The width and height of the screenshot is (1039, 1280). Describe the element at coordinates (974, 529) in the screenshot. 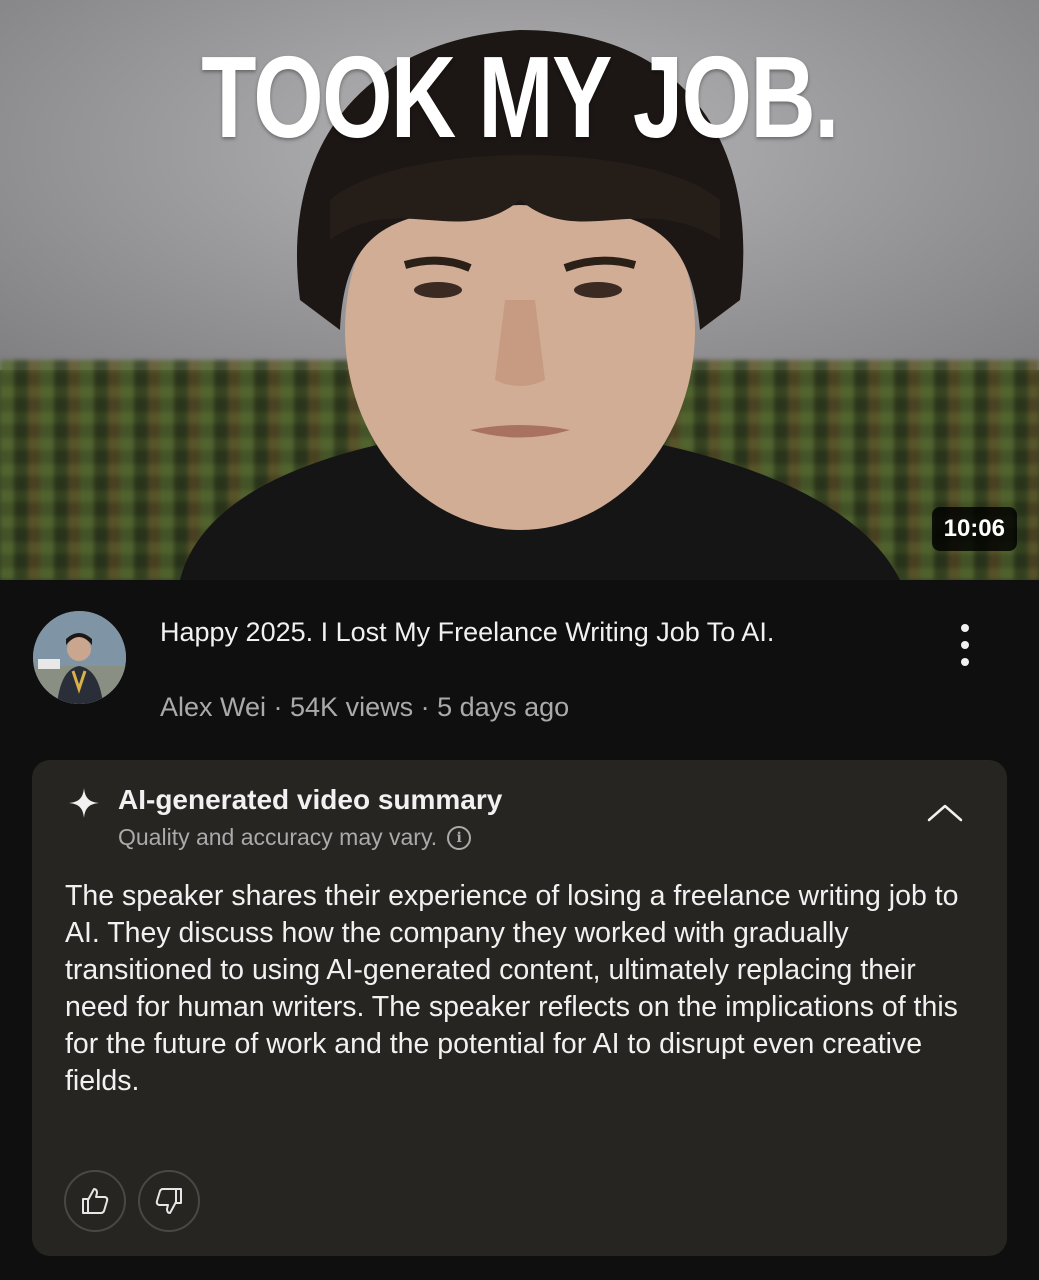

I see `video-duration-badge: 10:06` at that location.